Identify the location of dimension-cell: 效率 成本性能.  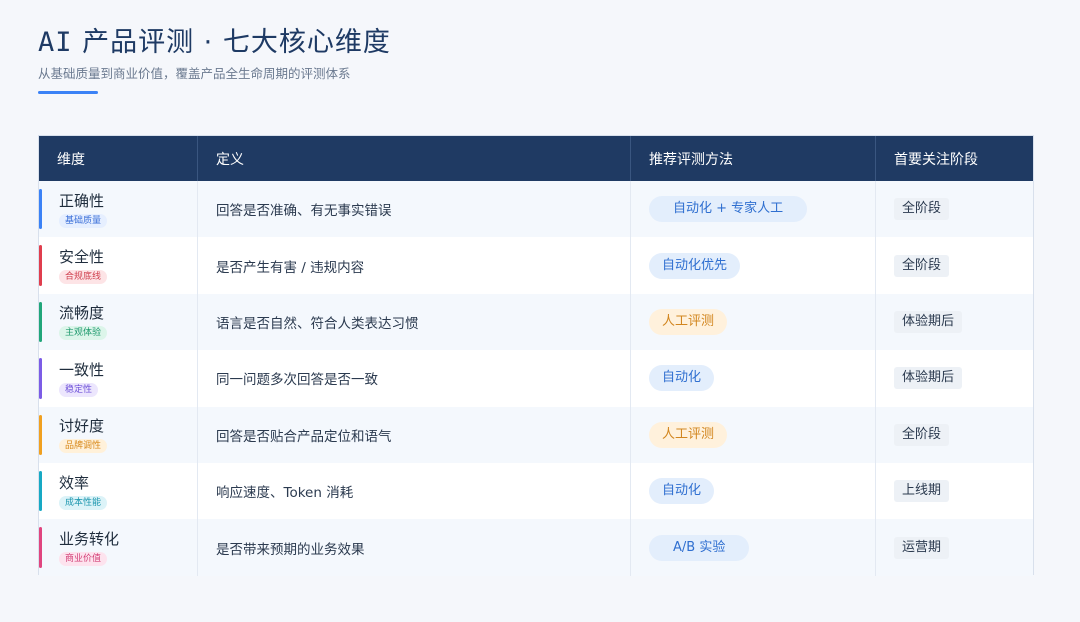
(118, 491).